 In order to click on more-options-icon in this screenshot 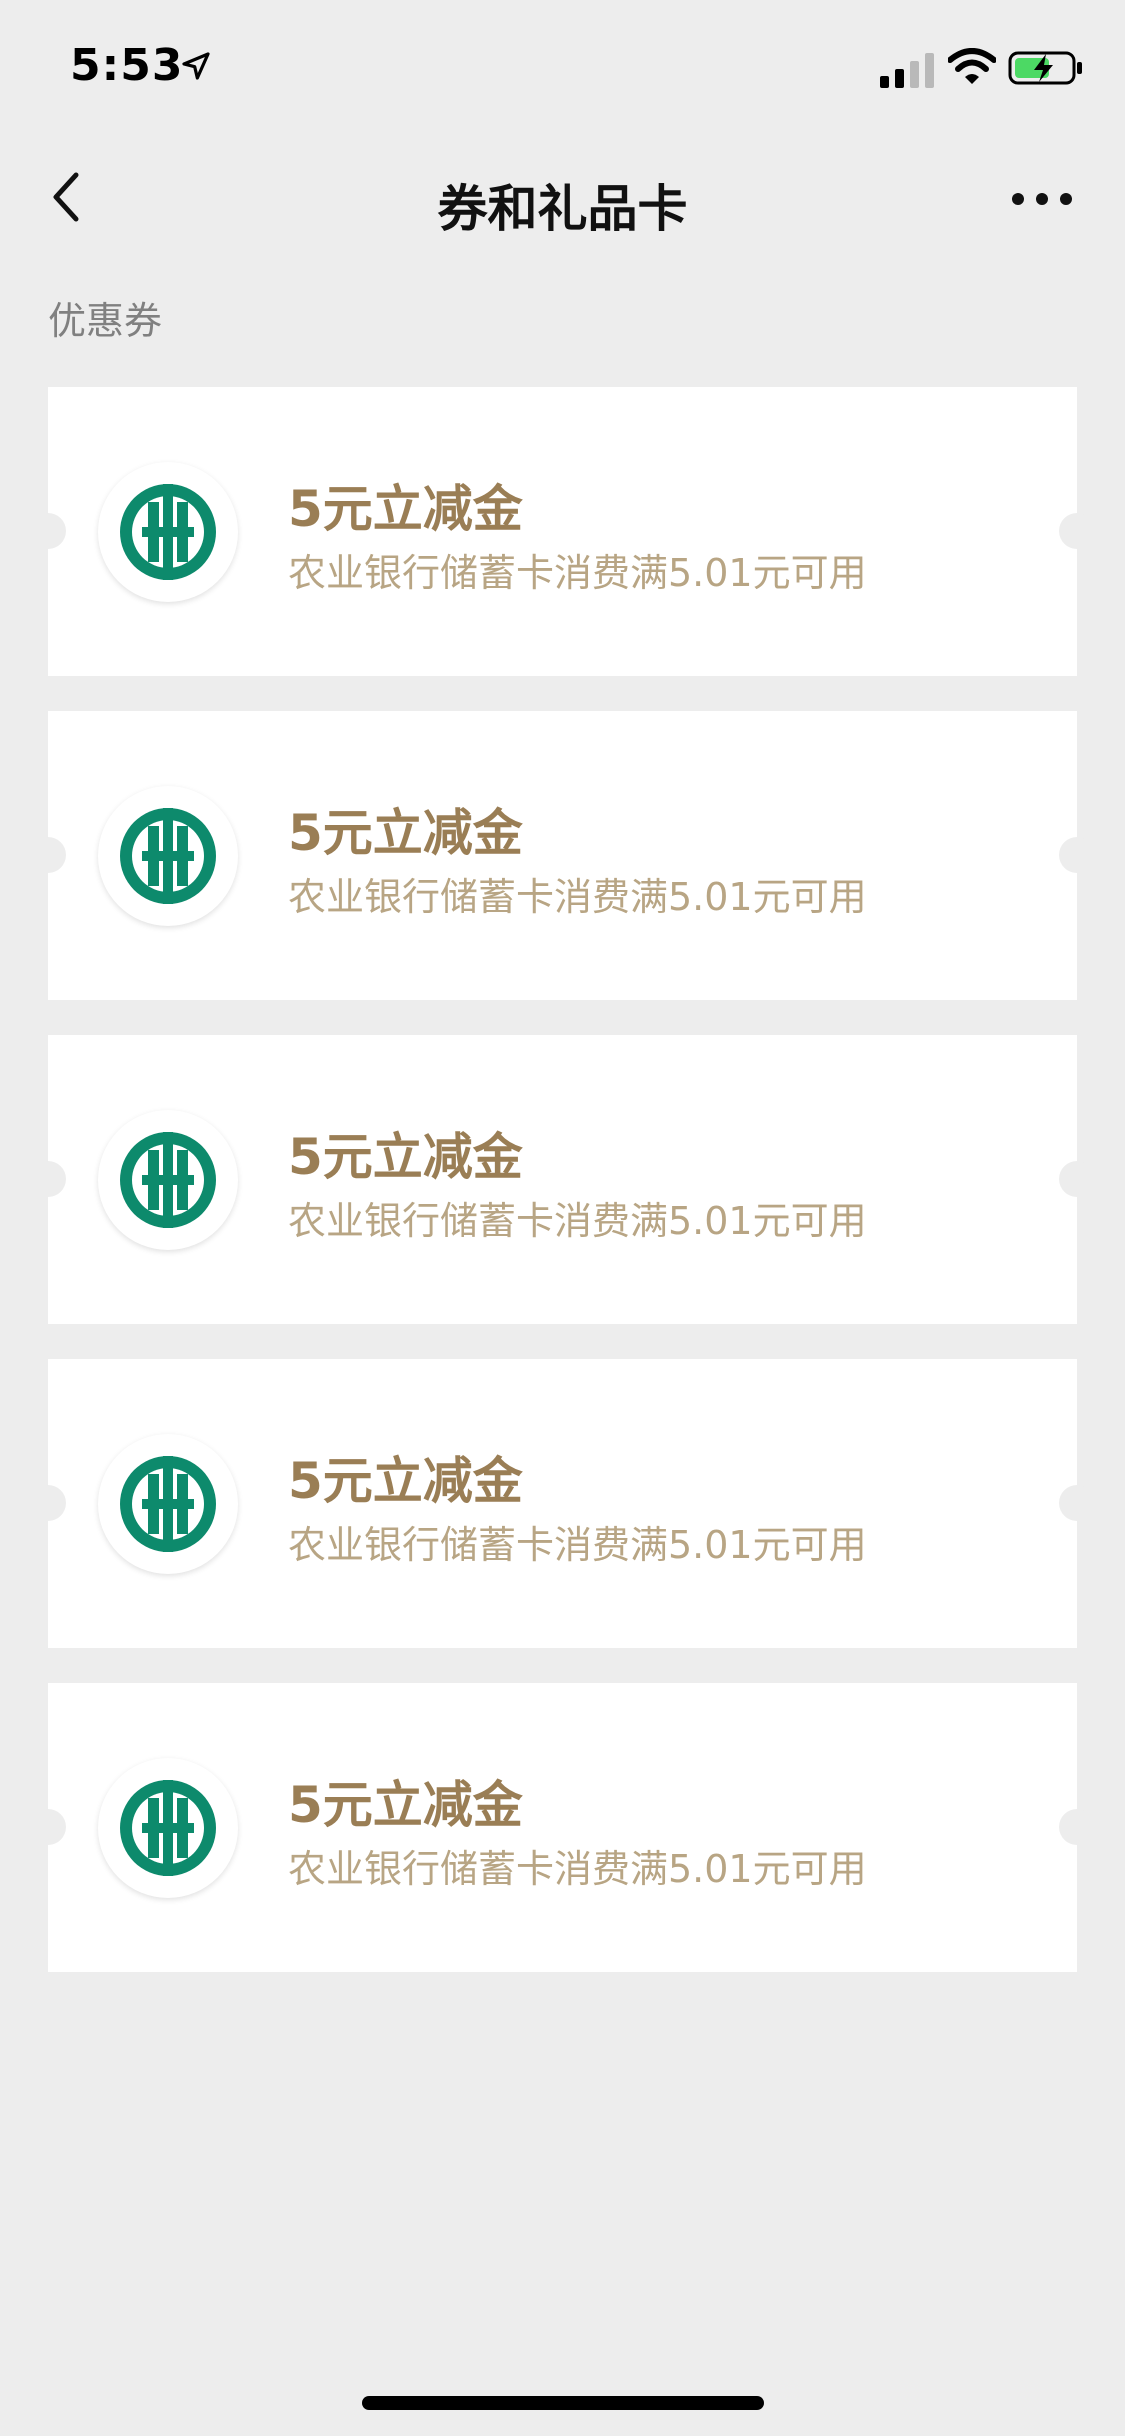, I will do `click(1042, 199)`.